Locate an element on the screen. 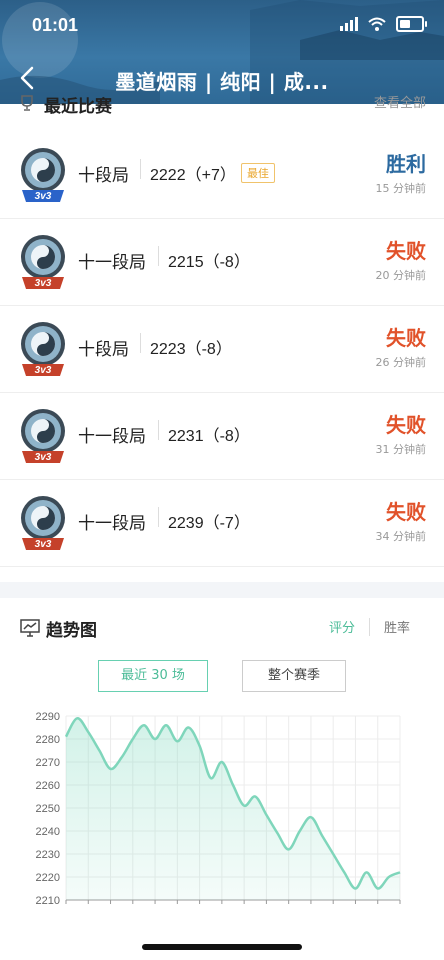 This screenshot has height=960, width=444. signal-icon is located at coordinates (349, 24).